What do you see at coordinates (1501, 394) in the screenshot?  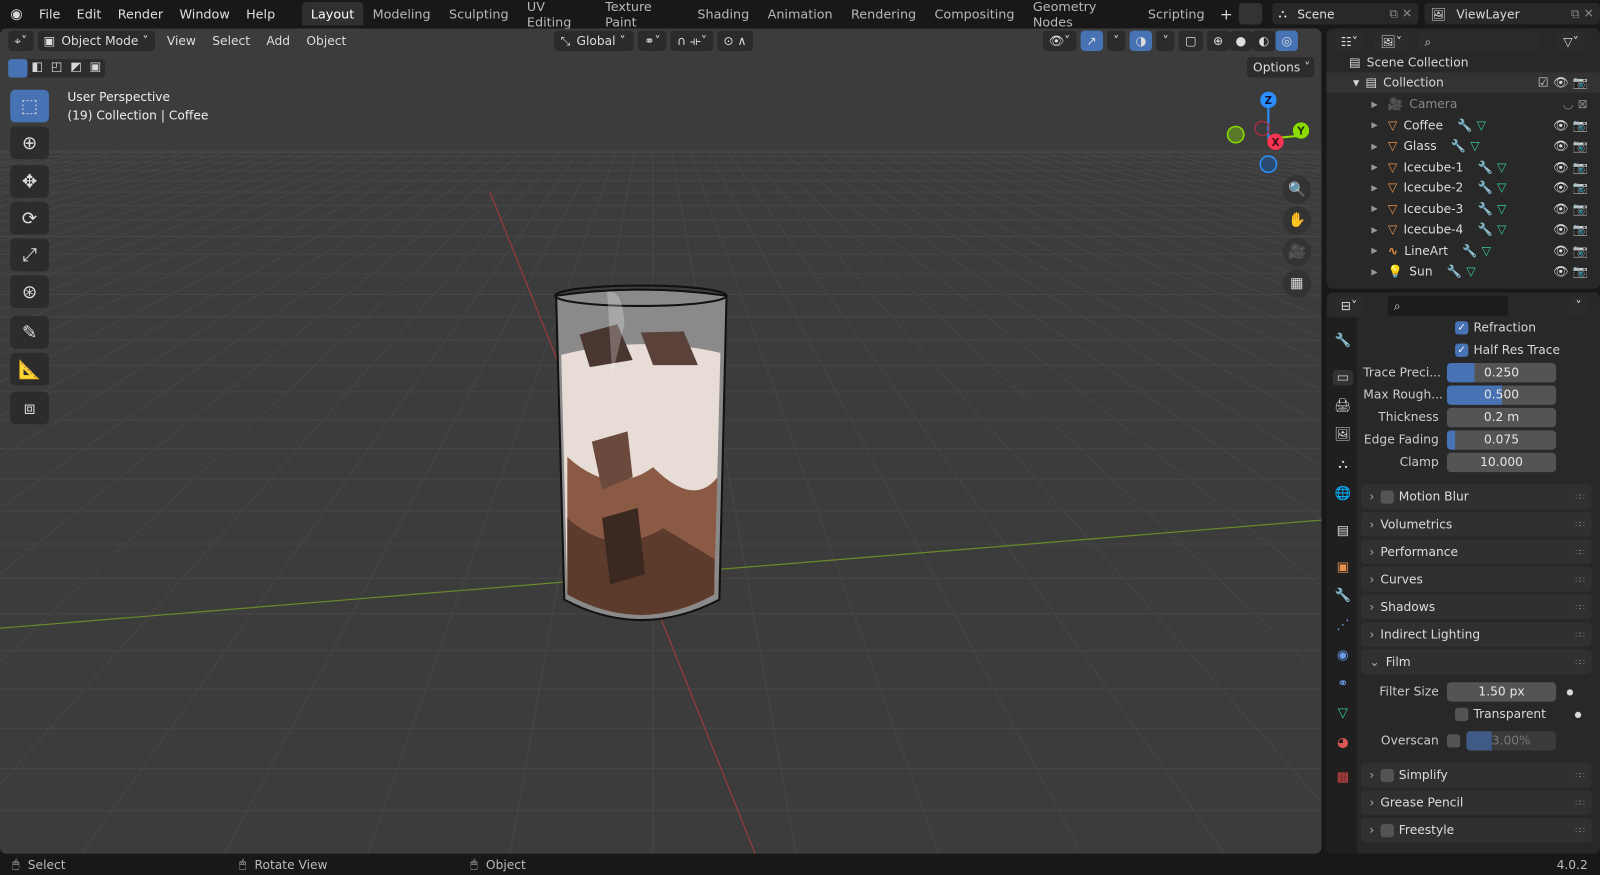 I see `property-slider: 0.500` at bounding box center [1501, 394].